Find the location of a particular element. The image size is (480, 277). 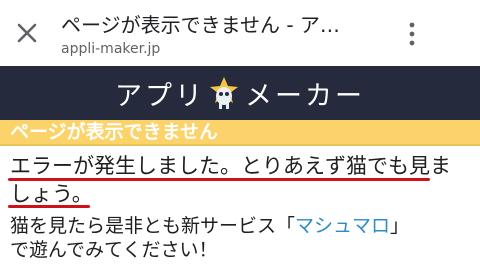

brand-text-right: メーカー is located at coordinates (305, 96).